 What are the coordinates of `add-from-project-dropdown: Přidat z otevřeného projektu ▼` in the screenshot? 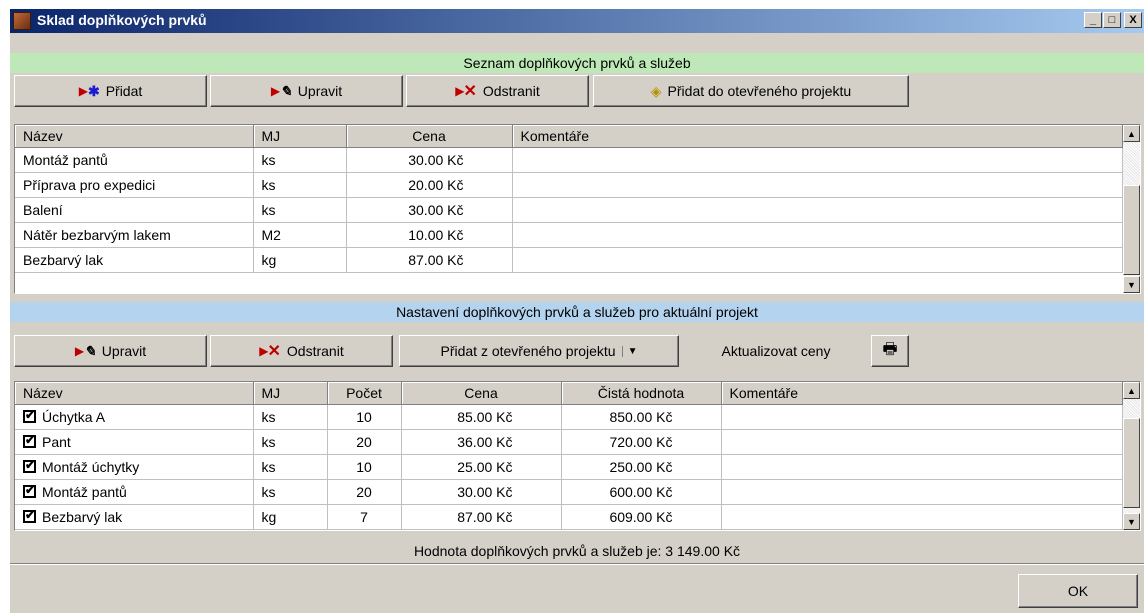 It's located at (539, 351).